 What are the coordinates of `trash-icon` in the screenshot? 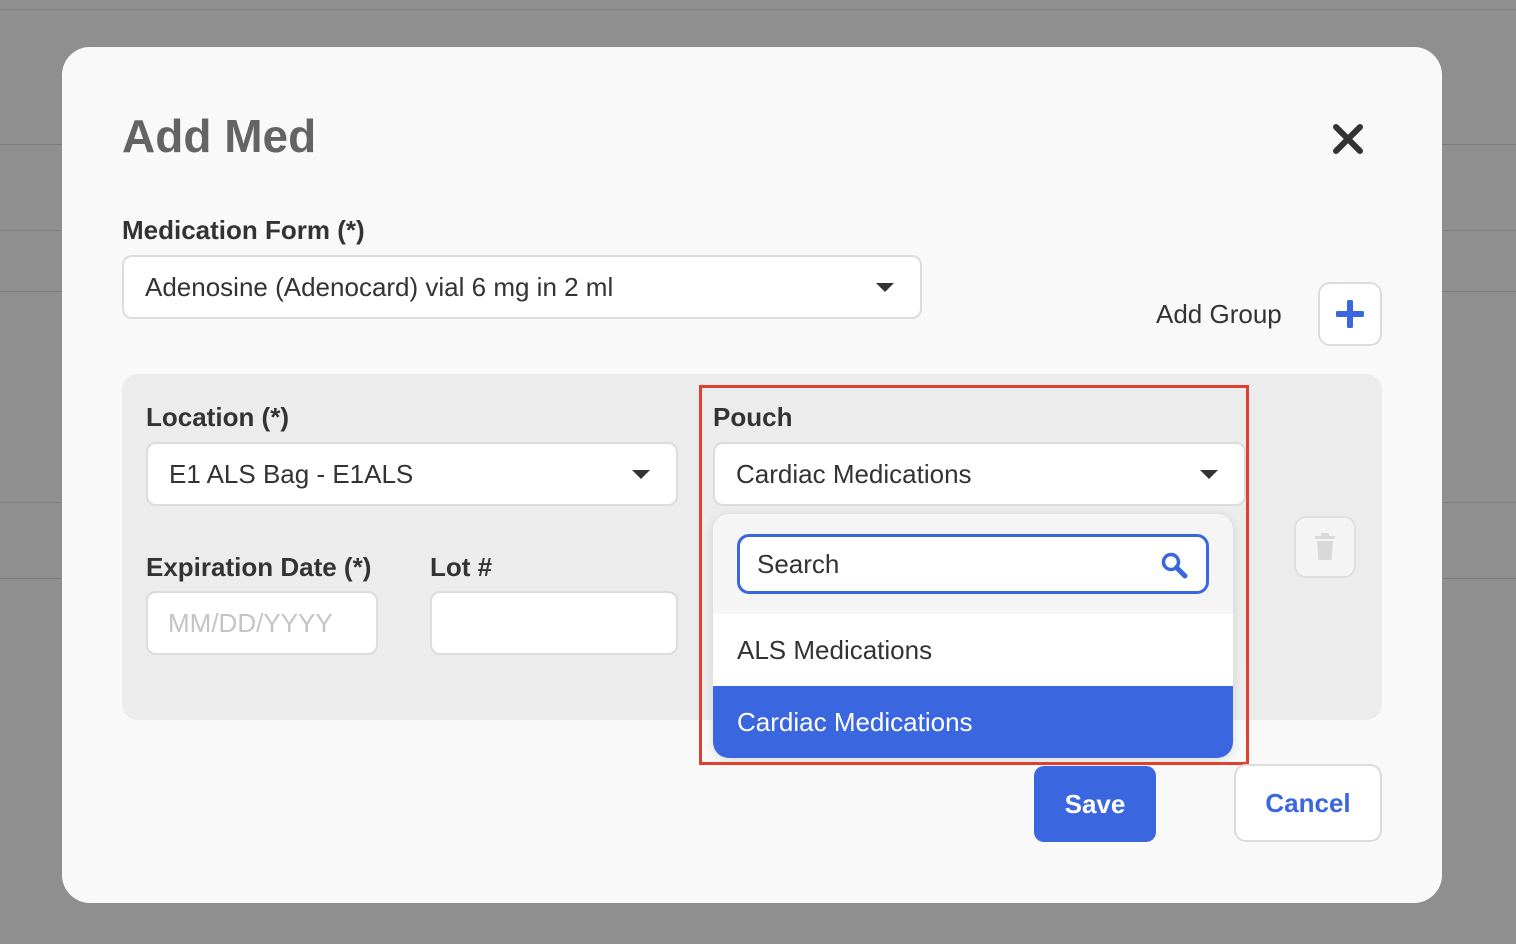 It's located at (1325, 546).